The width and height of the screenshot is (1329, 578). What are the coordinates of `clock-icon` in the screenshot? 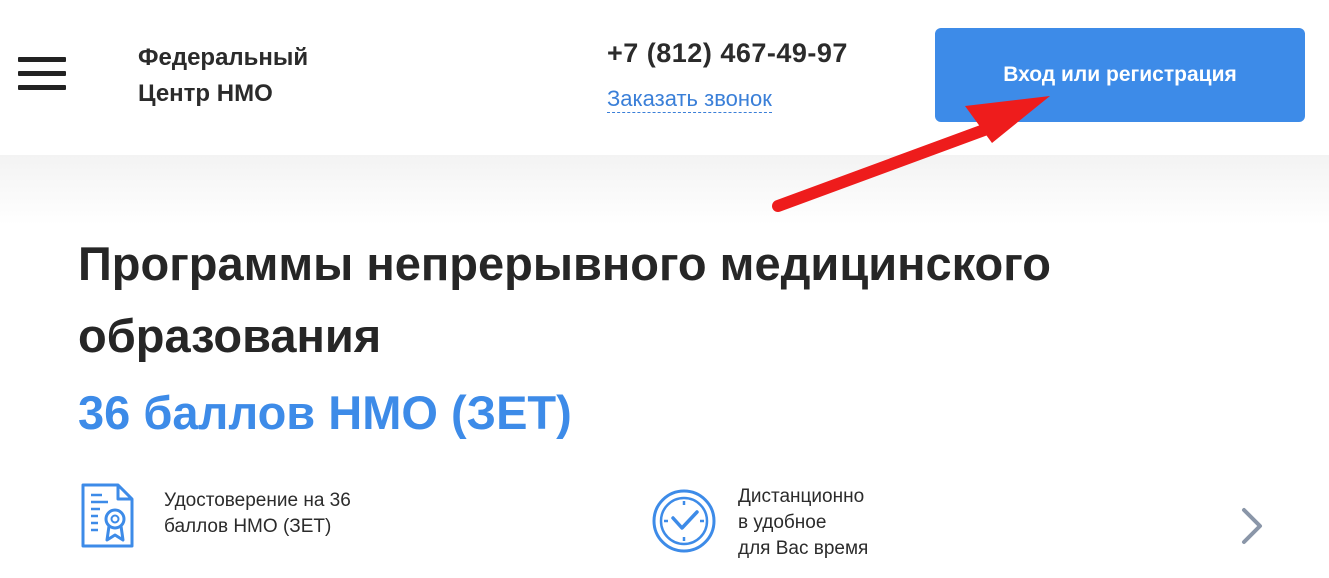 It's located at (684, 521).